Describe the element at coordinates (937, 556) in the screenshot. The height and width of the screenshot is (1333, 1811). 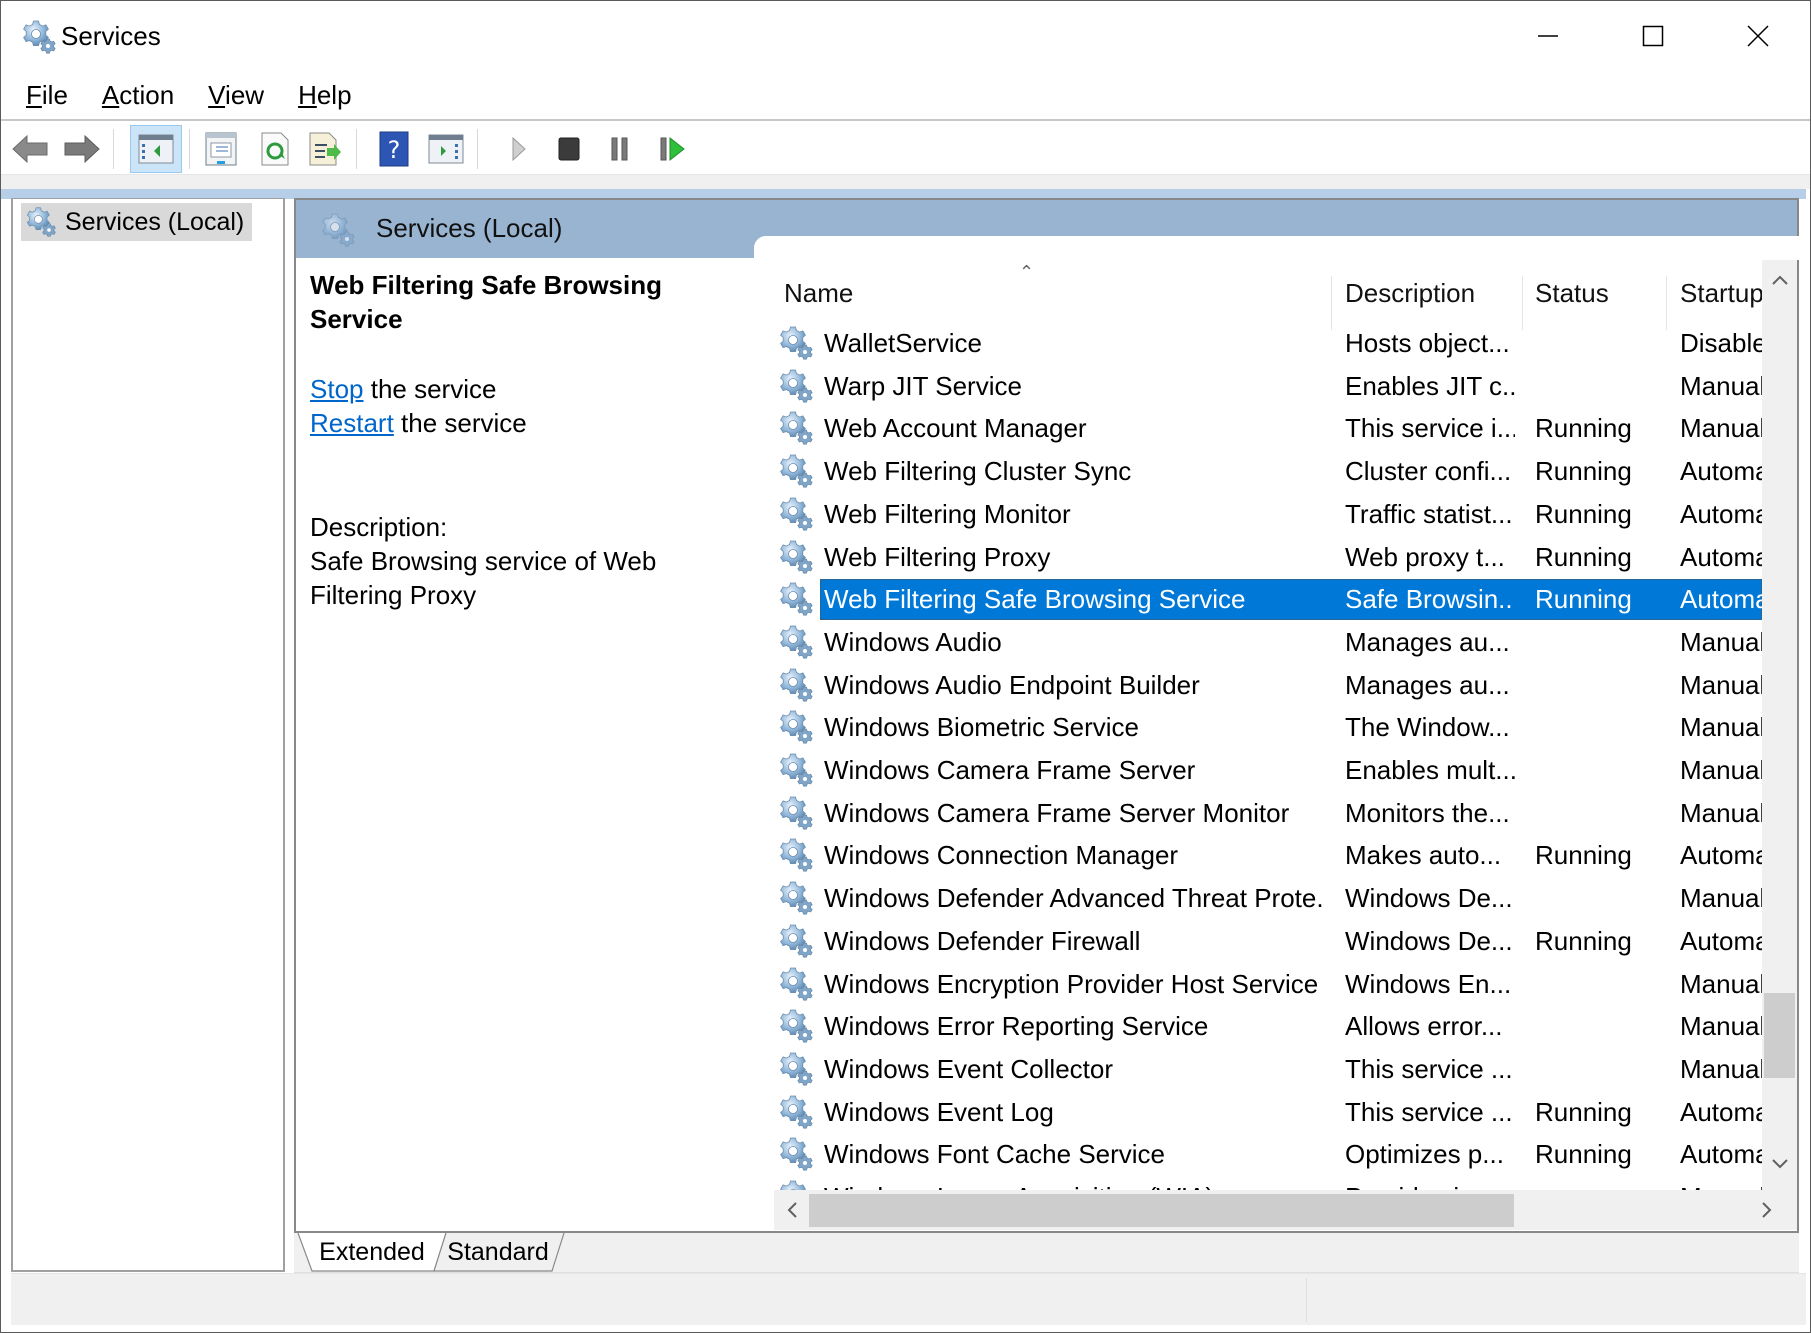
I see `service-name: Web Filtering Proxy` at that location.